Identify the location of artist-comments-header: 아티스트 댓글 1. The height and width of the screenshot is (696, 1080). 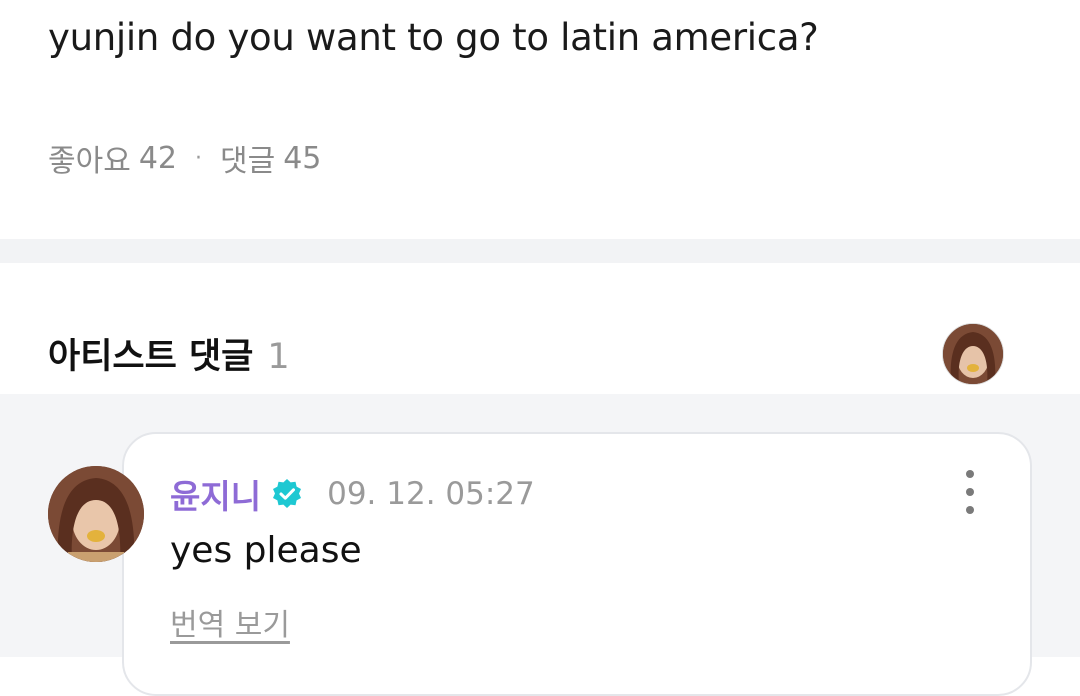
(169, 353).